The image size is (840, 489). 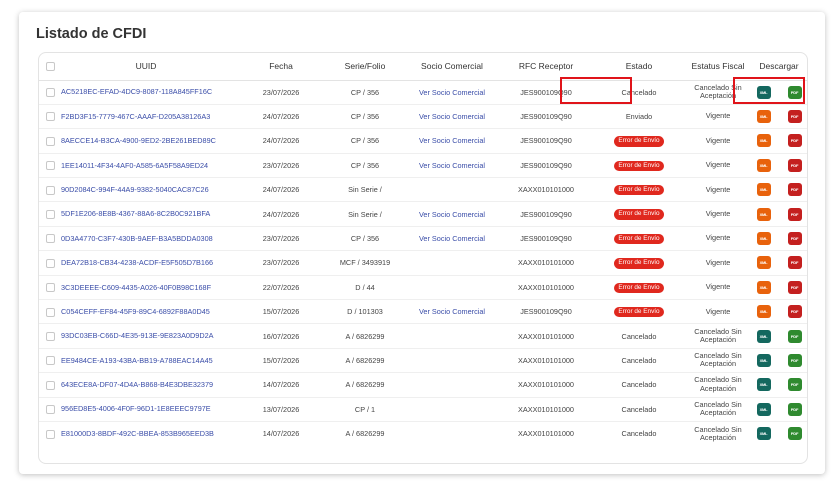 I want to click on uuid-link: 8AECCE14-B3CA-4900-9ED2-2BE261BED89C, so click(x=138, y=140).